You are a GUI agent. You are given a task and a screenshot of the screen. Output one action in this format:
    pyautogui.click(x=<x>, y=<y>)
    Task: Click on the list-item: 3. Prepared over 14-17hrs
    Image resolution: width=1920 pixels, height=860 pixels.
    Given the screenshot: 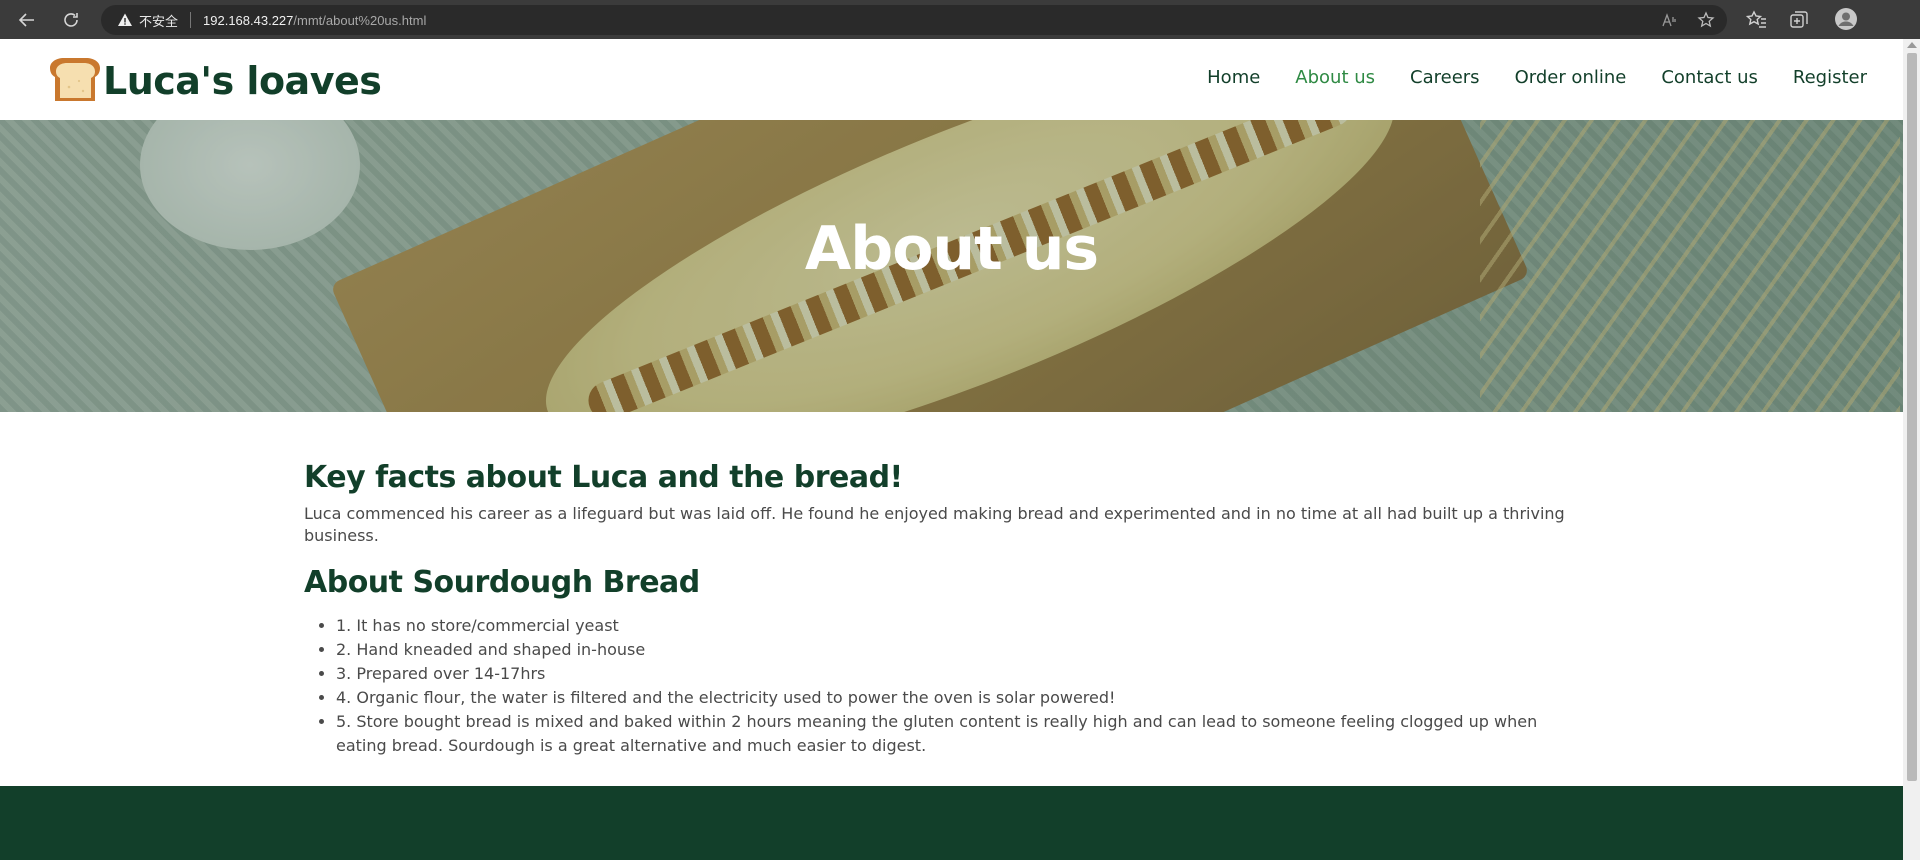 What is the action you would take?
    pyautogui.click(x=956, y=674)
    